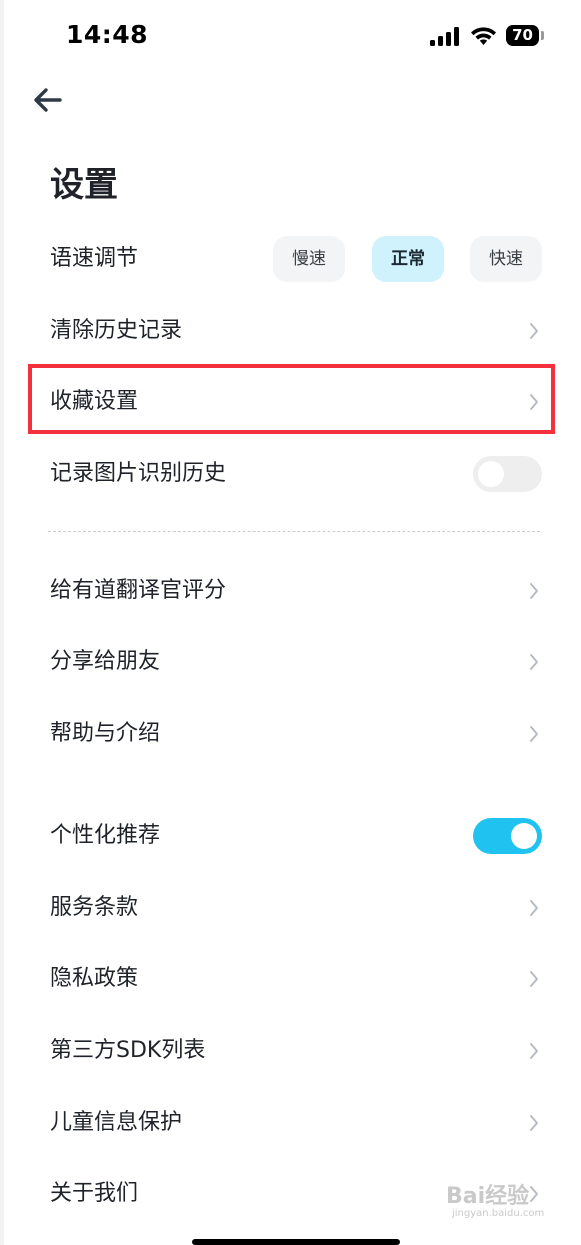 The height and width of the screenshot is (1245, 581). Describe the element at coordinates (542, 35) in the screenshot. I see `battery-tip` at that location.